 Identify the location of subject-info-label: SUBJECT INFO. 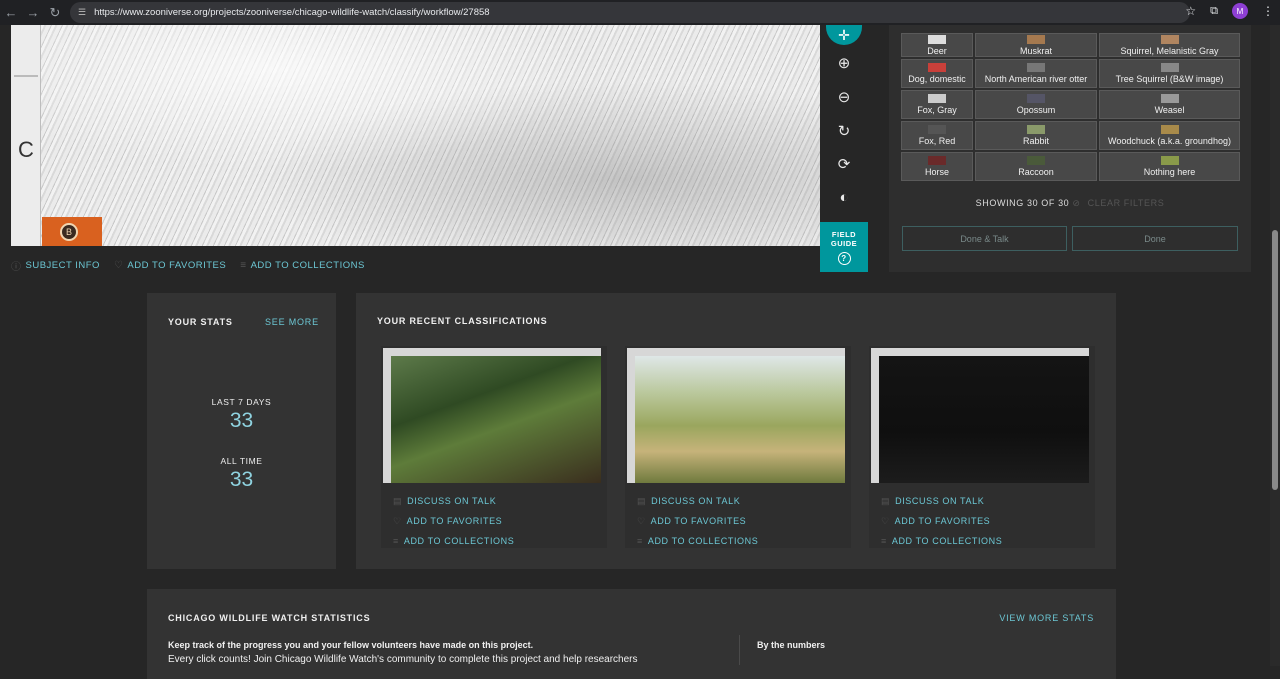
(62, 265).